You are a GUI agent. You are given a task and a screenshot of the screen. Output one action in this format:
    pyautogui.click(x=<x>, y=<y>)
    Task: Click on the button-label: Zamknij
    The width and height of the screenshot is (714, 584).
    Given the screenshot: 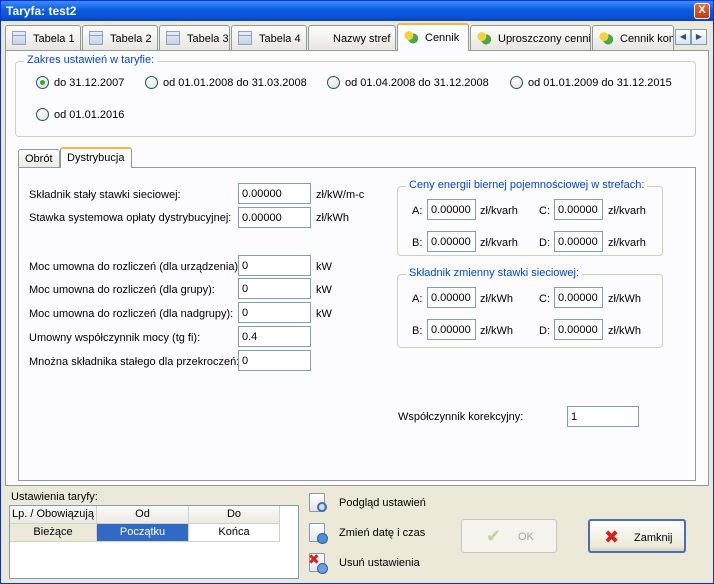 What is the action you would take?
    pyautogui.click(x=653, y=538)
    